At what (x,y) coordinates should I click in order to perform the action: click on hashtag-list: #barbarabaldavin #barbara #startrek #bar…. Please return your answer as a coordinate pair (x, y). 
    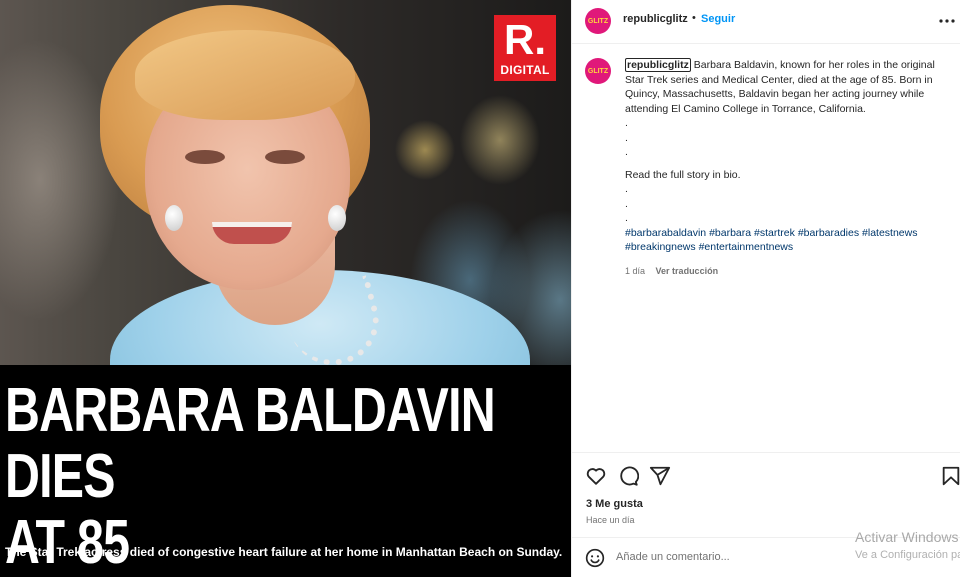
    Looking at the image, I should click on (790, 240).